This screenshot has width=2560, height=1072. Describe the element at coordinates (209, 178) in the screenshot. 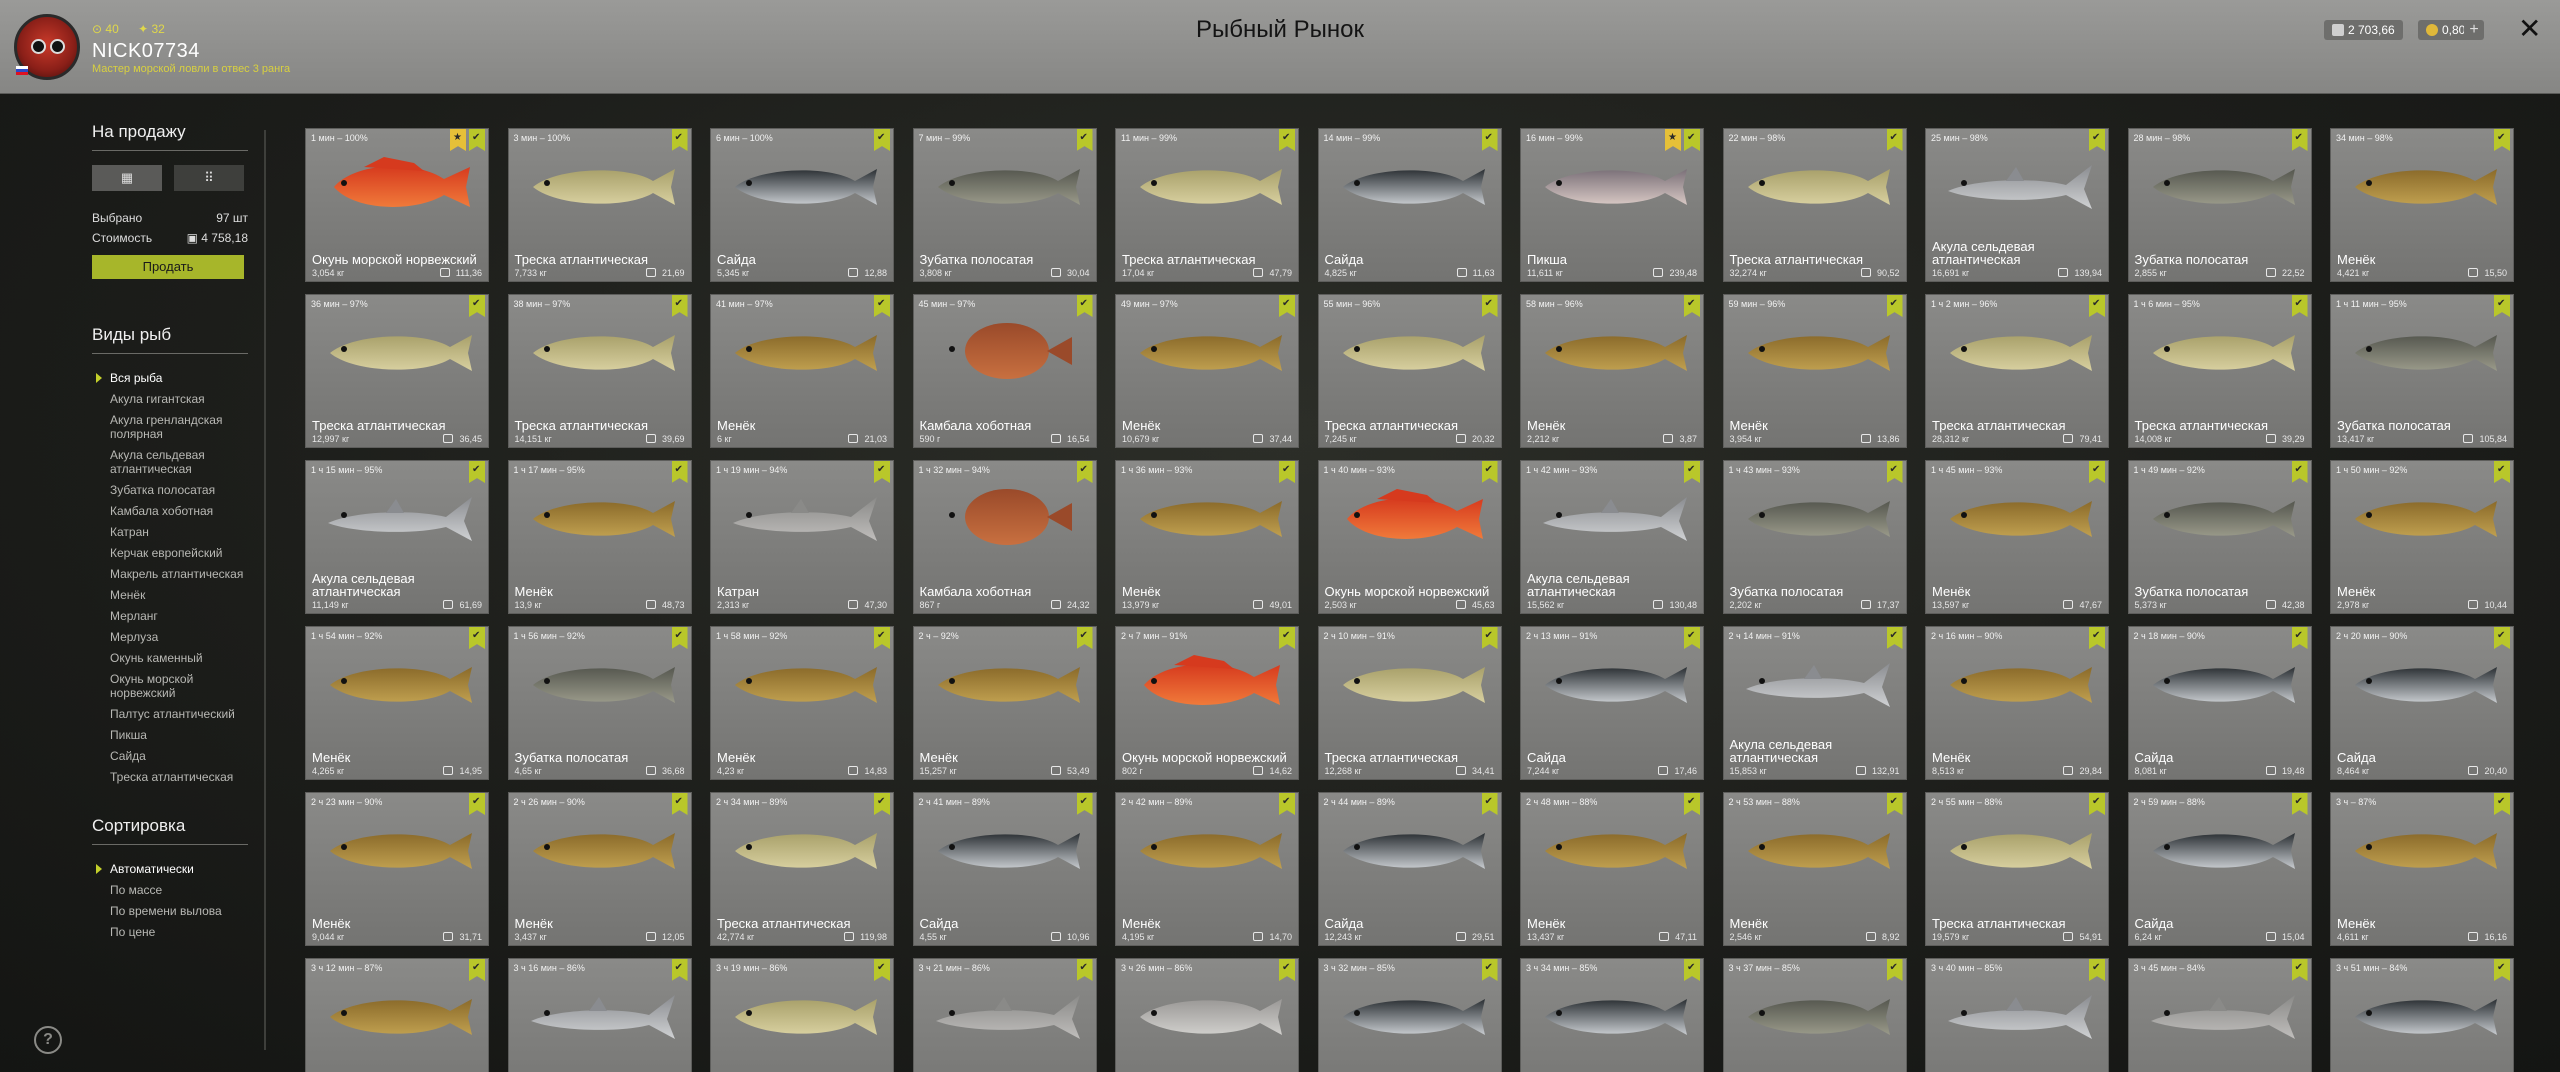

I see `small-grid-view-button: ⠿` at that location.